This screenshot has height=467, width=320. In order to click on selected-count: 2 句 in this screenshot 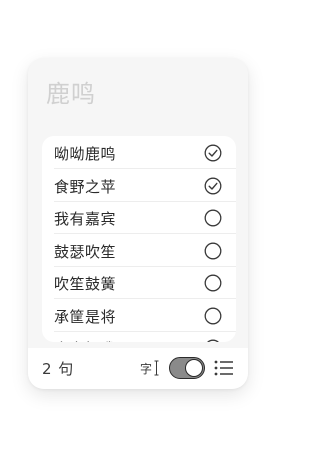, I will do `click(58, 369)`.